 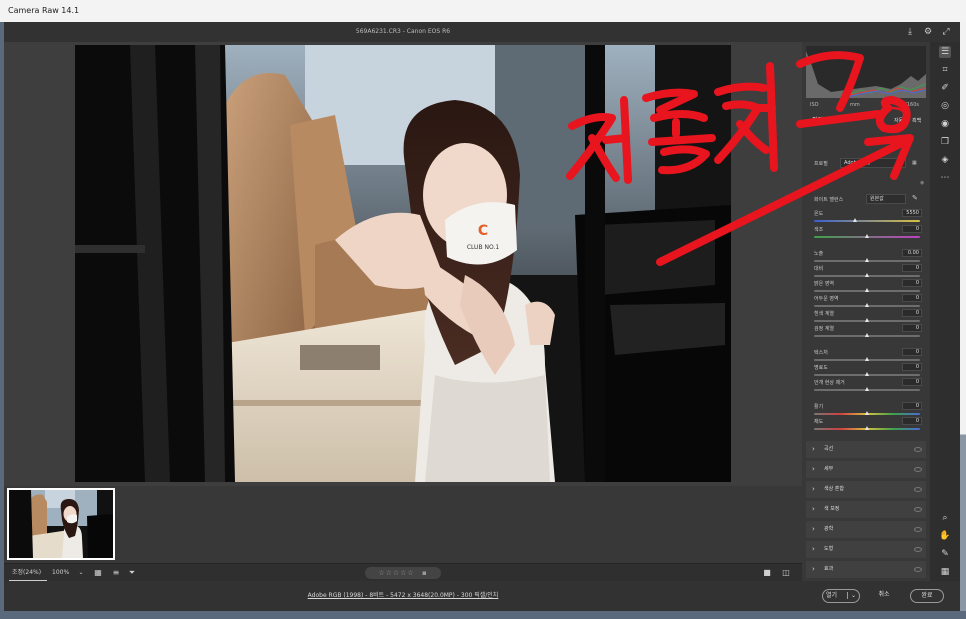 What do you see at coordinates (829, 383) in the screenshot?
I see `dehaze-label: 안개 현상 제거` at bounding box center [829, 383].